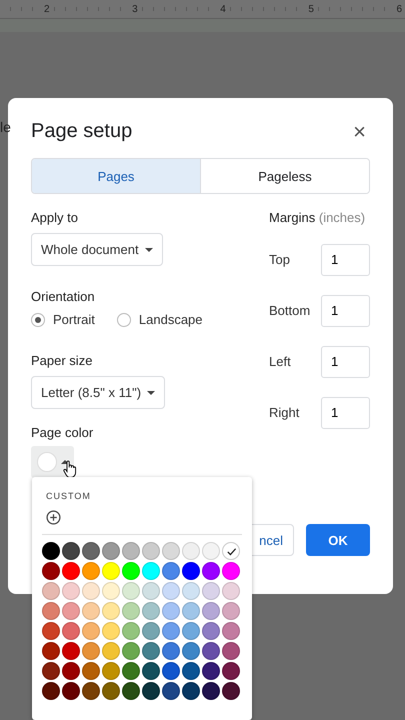  I want to click on ruler-number: 5, so click(311, 9).